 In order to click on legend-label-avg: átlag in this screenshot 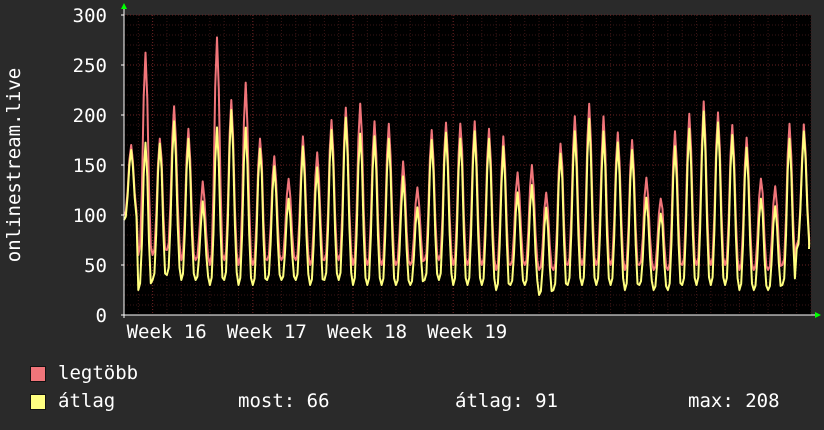, I will do `click(87, 401)`.